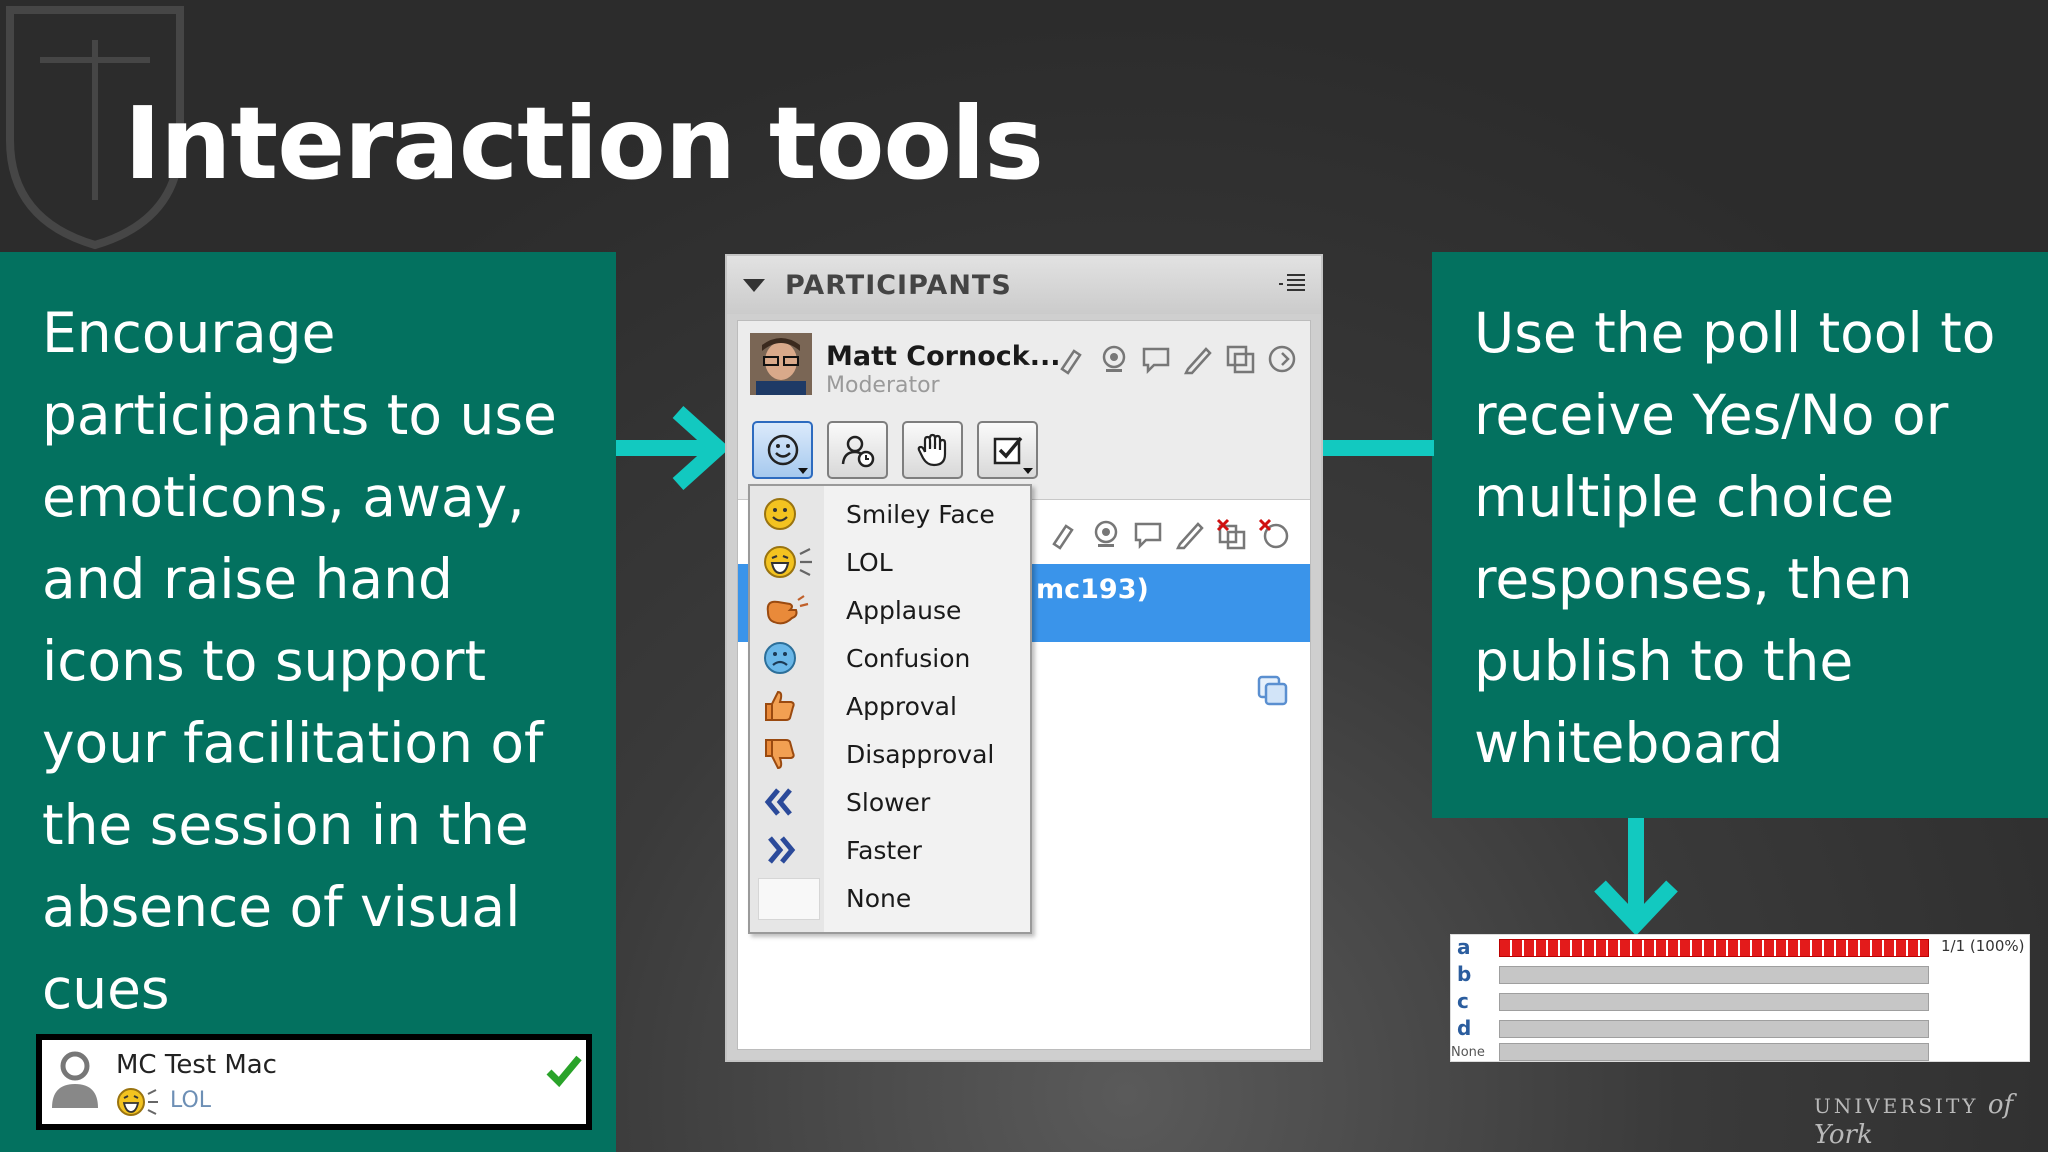 This screenshot has height=1152, width=2048. I want to click on moderator-row: Matt Cornock... Moderator, so click(1024, 364).